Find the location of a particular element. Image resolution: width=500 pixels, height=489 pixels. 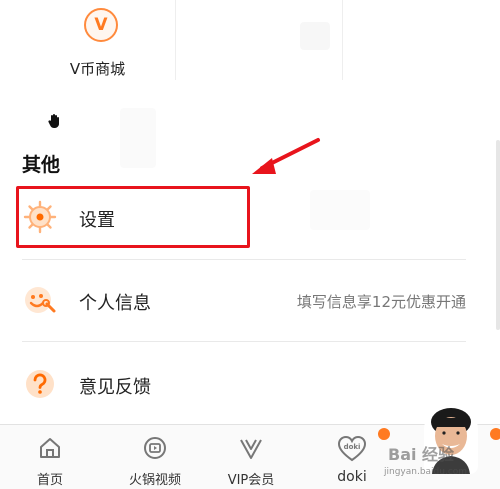

nav-label: 火锅视频 is located at coordinates (154, 480).